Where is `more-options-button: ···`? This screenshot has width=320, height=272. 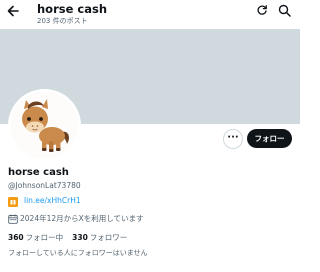
more-options-button: ··· is located at coordinates (233, 139).